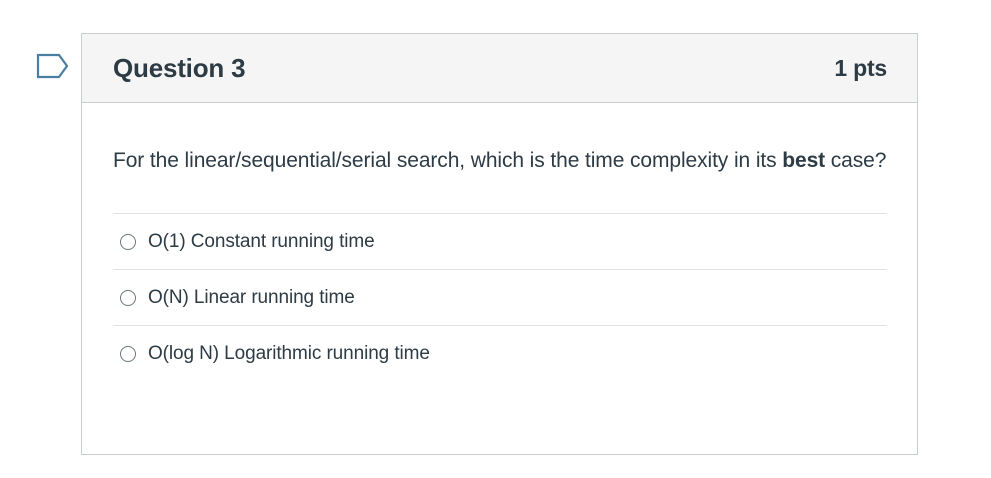 This screenshot has width=991, height=478. Describe the element at coordinates (53, 66) in the screenshot. I see `flag-question-icon` at that location.